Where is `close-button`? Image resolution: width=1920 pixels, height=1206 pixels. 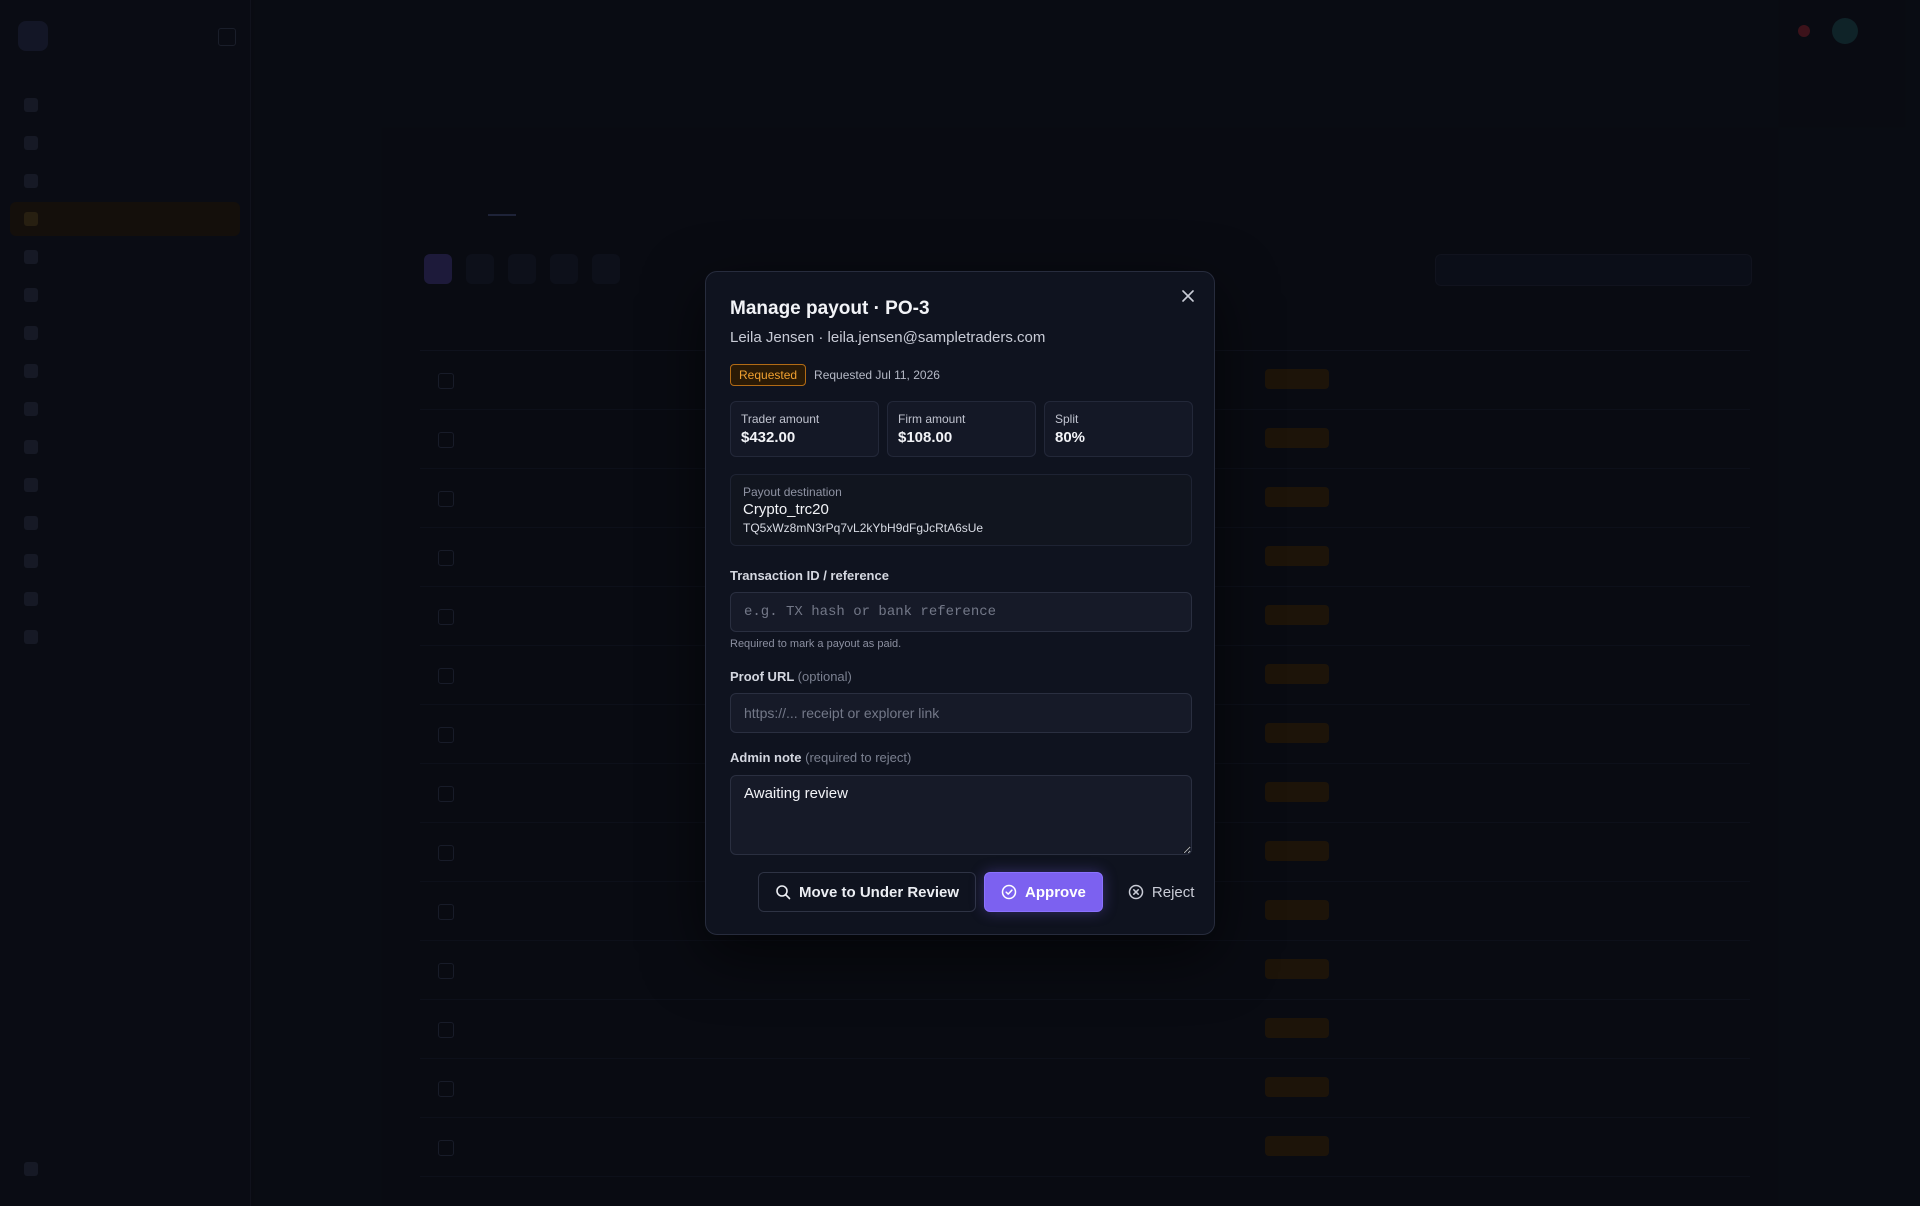 close-button is located at coordinates (1188, 296).